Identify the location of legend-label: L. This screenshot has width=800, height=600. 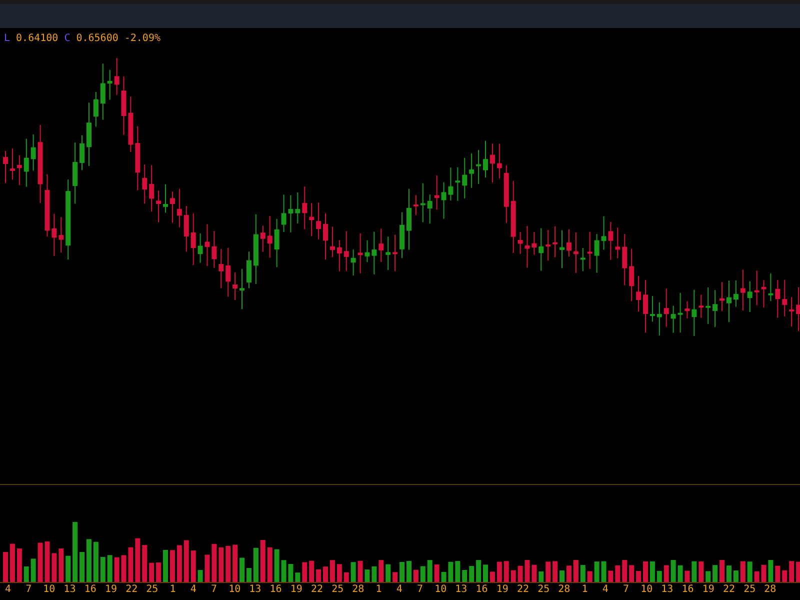
(7, 38).